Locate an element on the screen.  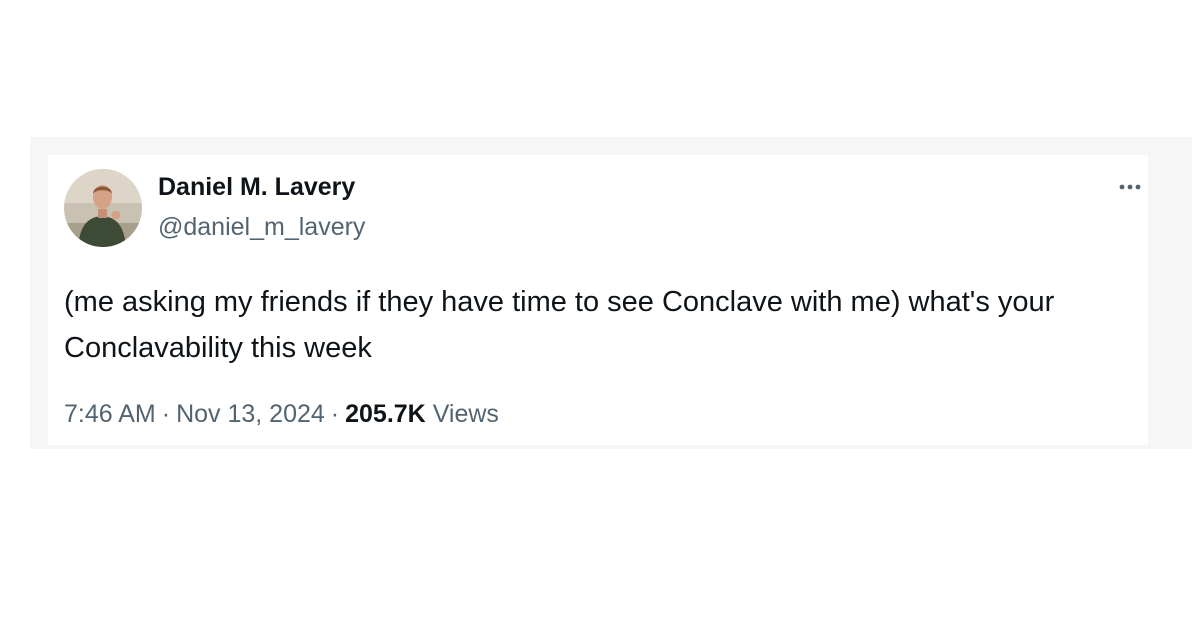
profile-photo-icon is located at coordinates (103, 208).